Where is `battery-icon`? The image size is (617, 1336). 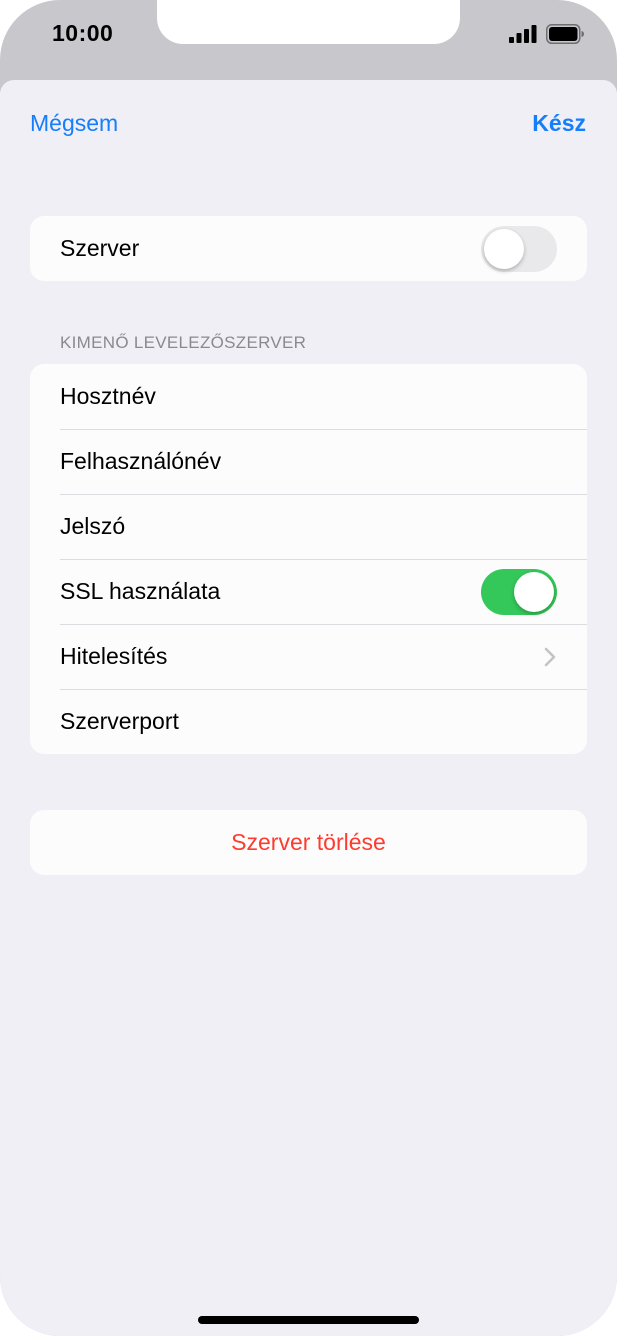 battery-icon is located at coordinates (565, 34).